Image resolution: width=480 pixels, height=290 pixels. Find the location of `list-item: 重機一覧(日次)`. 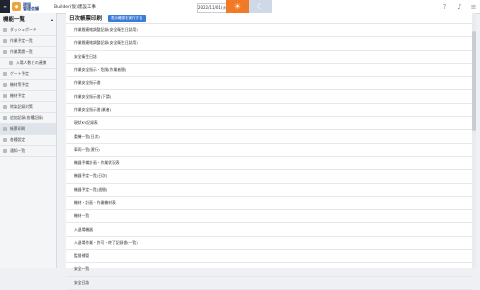

list-item: 重機一覧(日次) is located at coordinates (269, 137).